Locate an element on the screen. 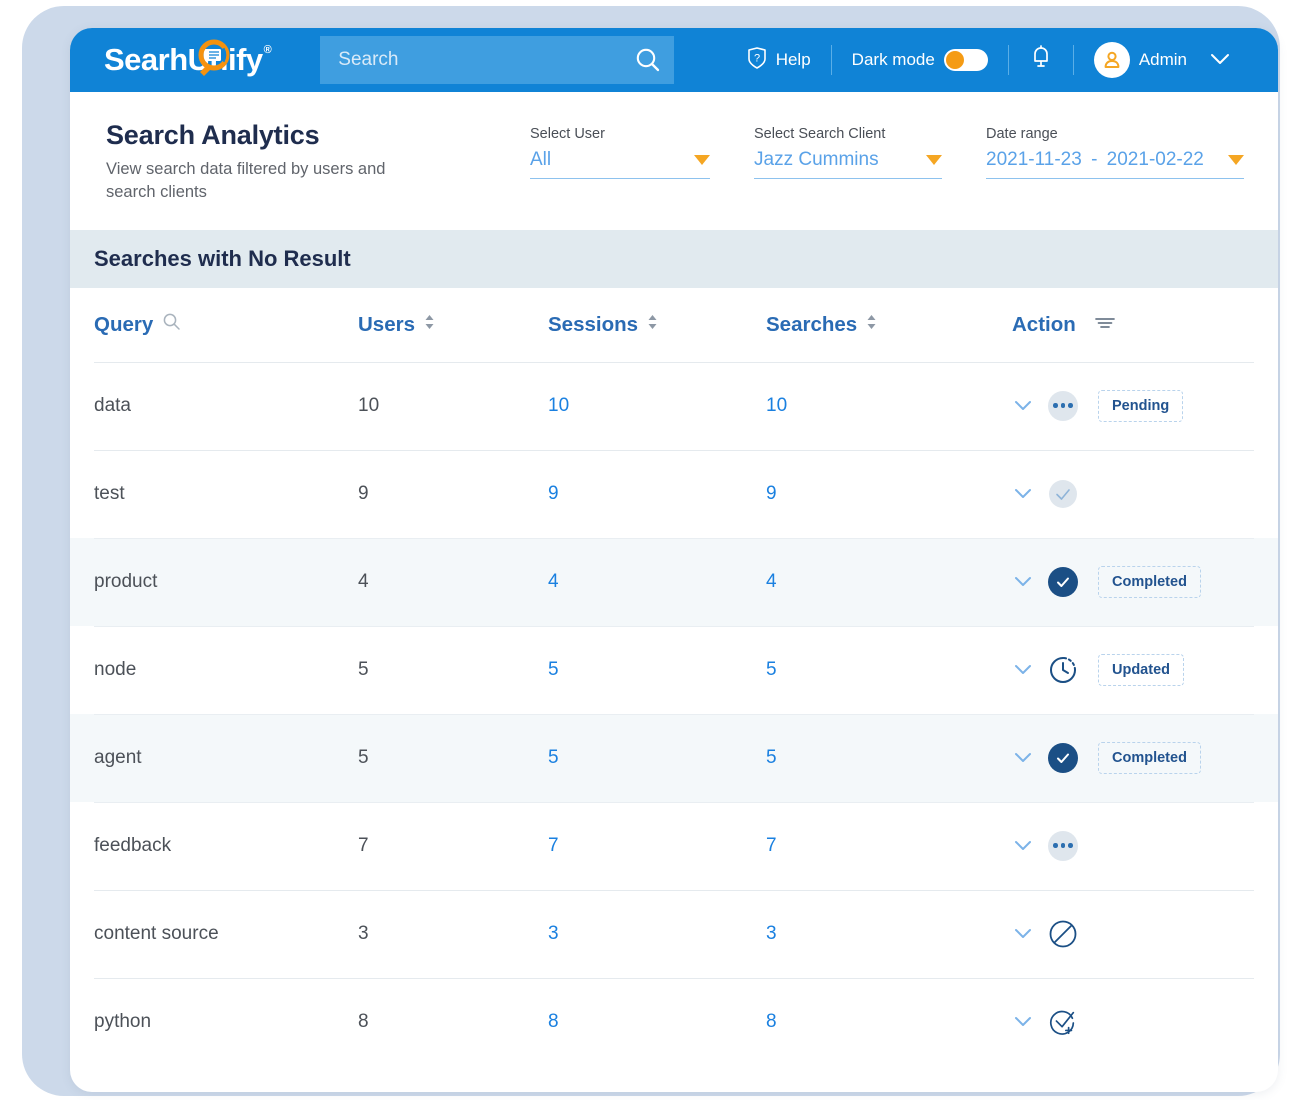 This screenshot has width=1300, height=1100. table-row: python 8 8 8 is located at coordinates (674, 1021).